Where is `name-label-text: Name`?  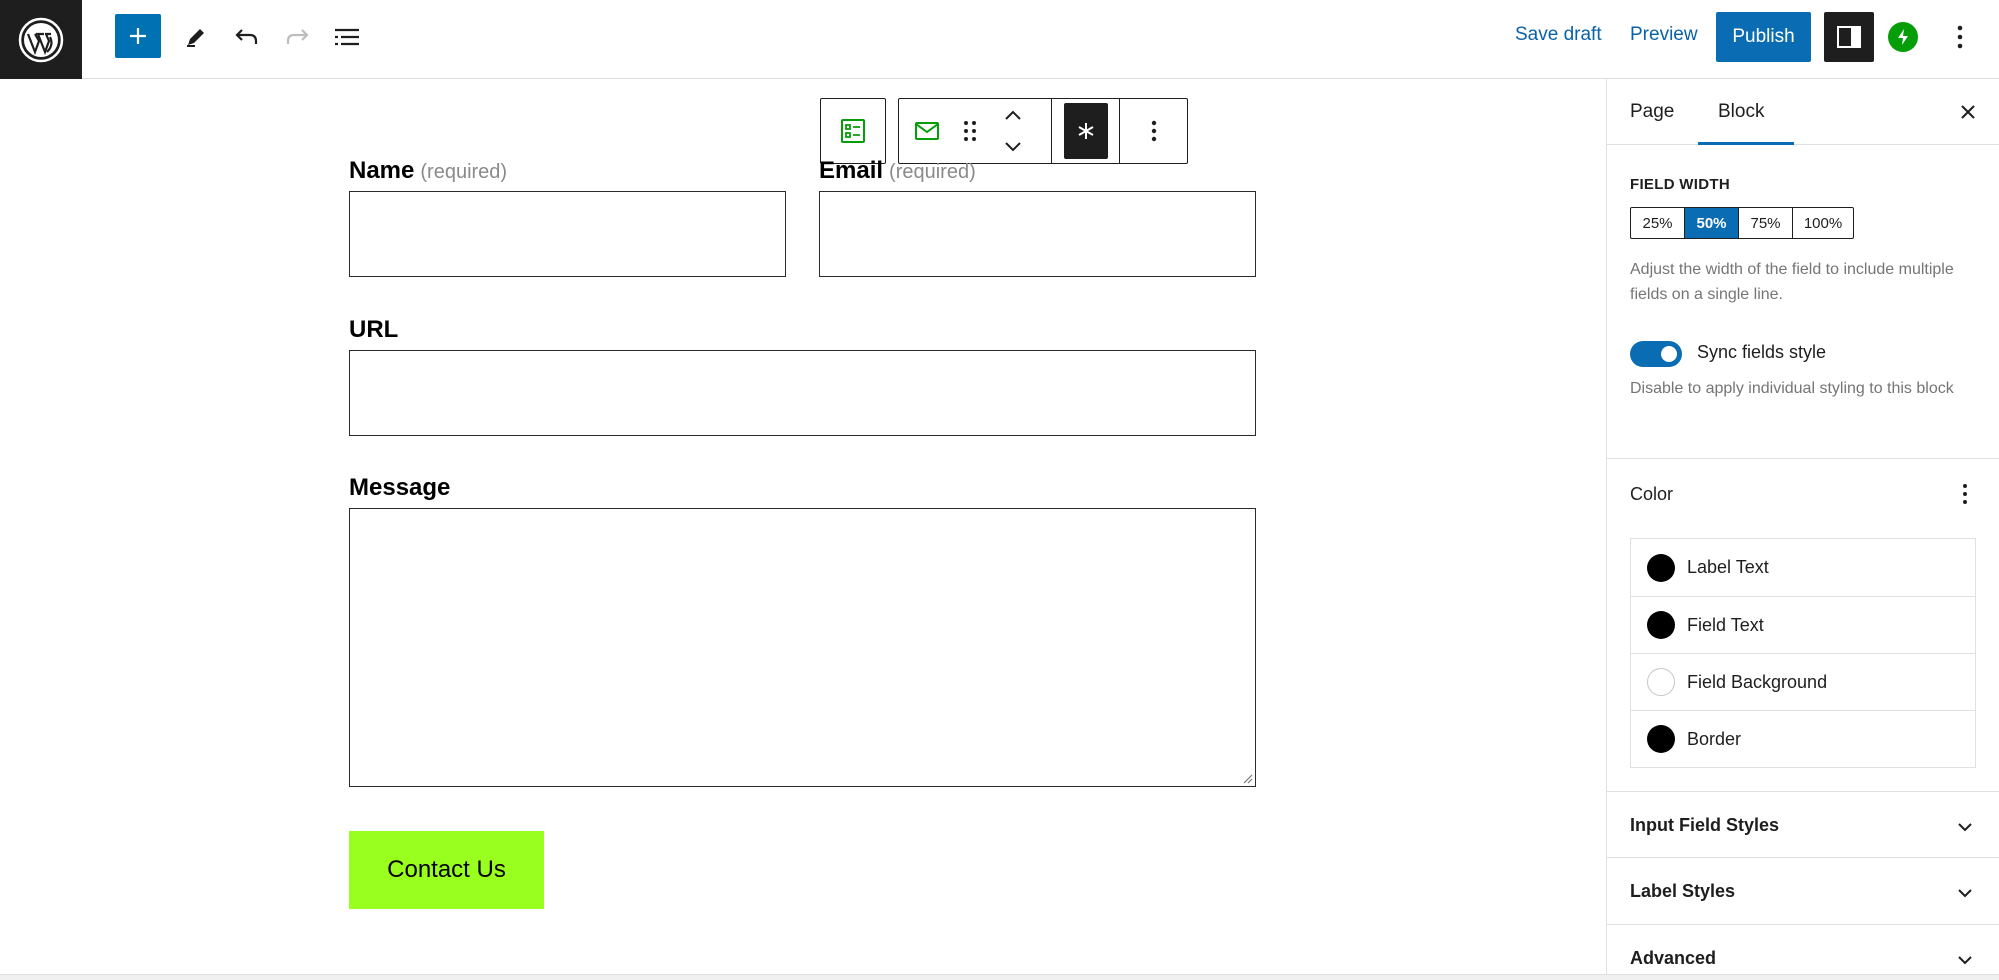
name-label-text: Name is located at coordinates (382, 170).